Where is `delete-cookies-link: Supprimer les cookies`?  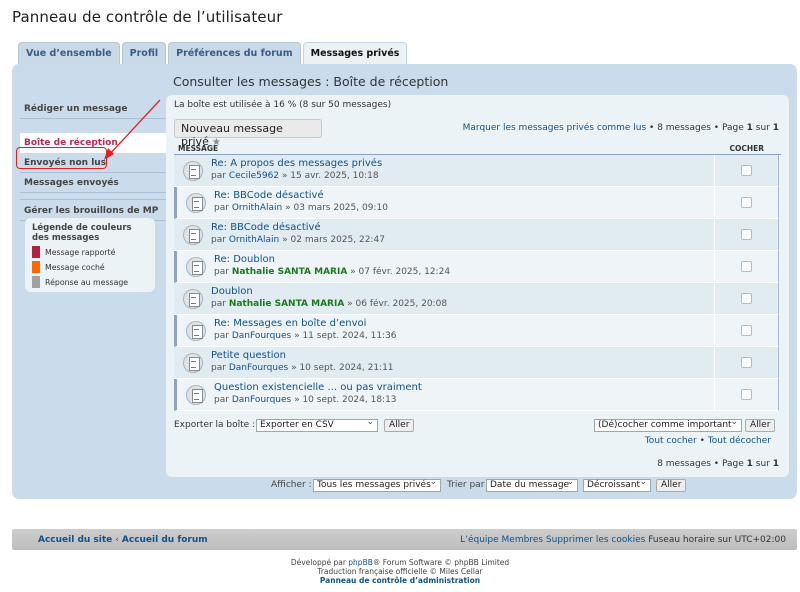 delete-cookies-link: Supprimer les cookies is located at coordinates (595, 540).